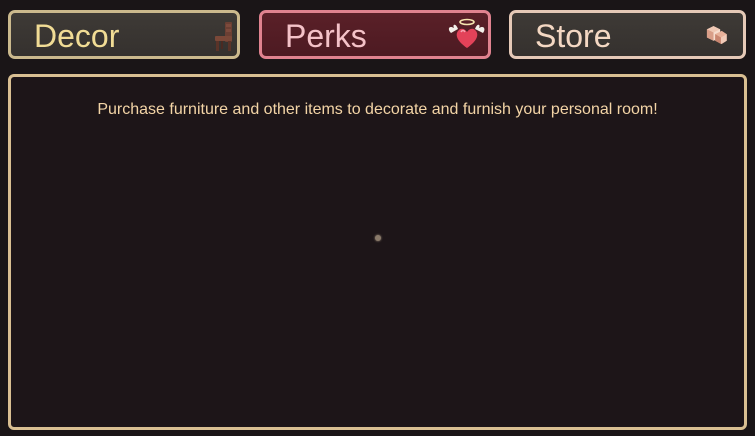 This screenshot has width=755, height=436. What do you see at coordinates (326, 36) in the screenshot?
I see `tab-perks-label: Perks` at bounding box center [326, 36].